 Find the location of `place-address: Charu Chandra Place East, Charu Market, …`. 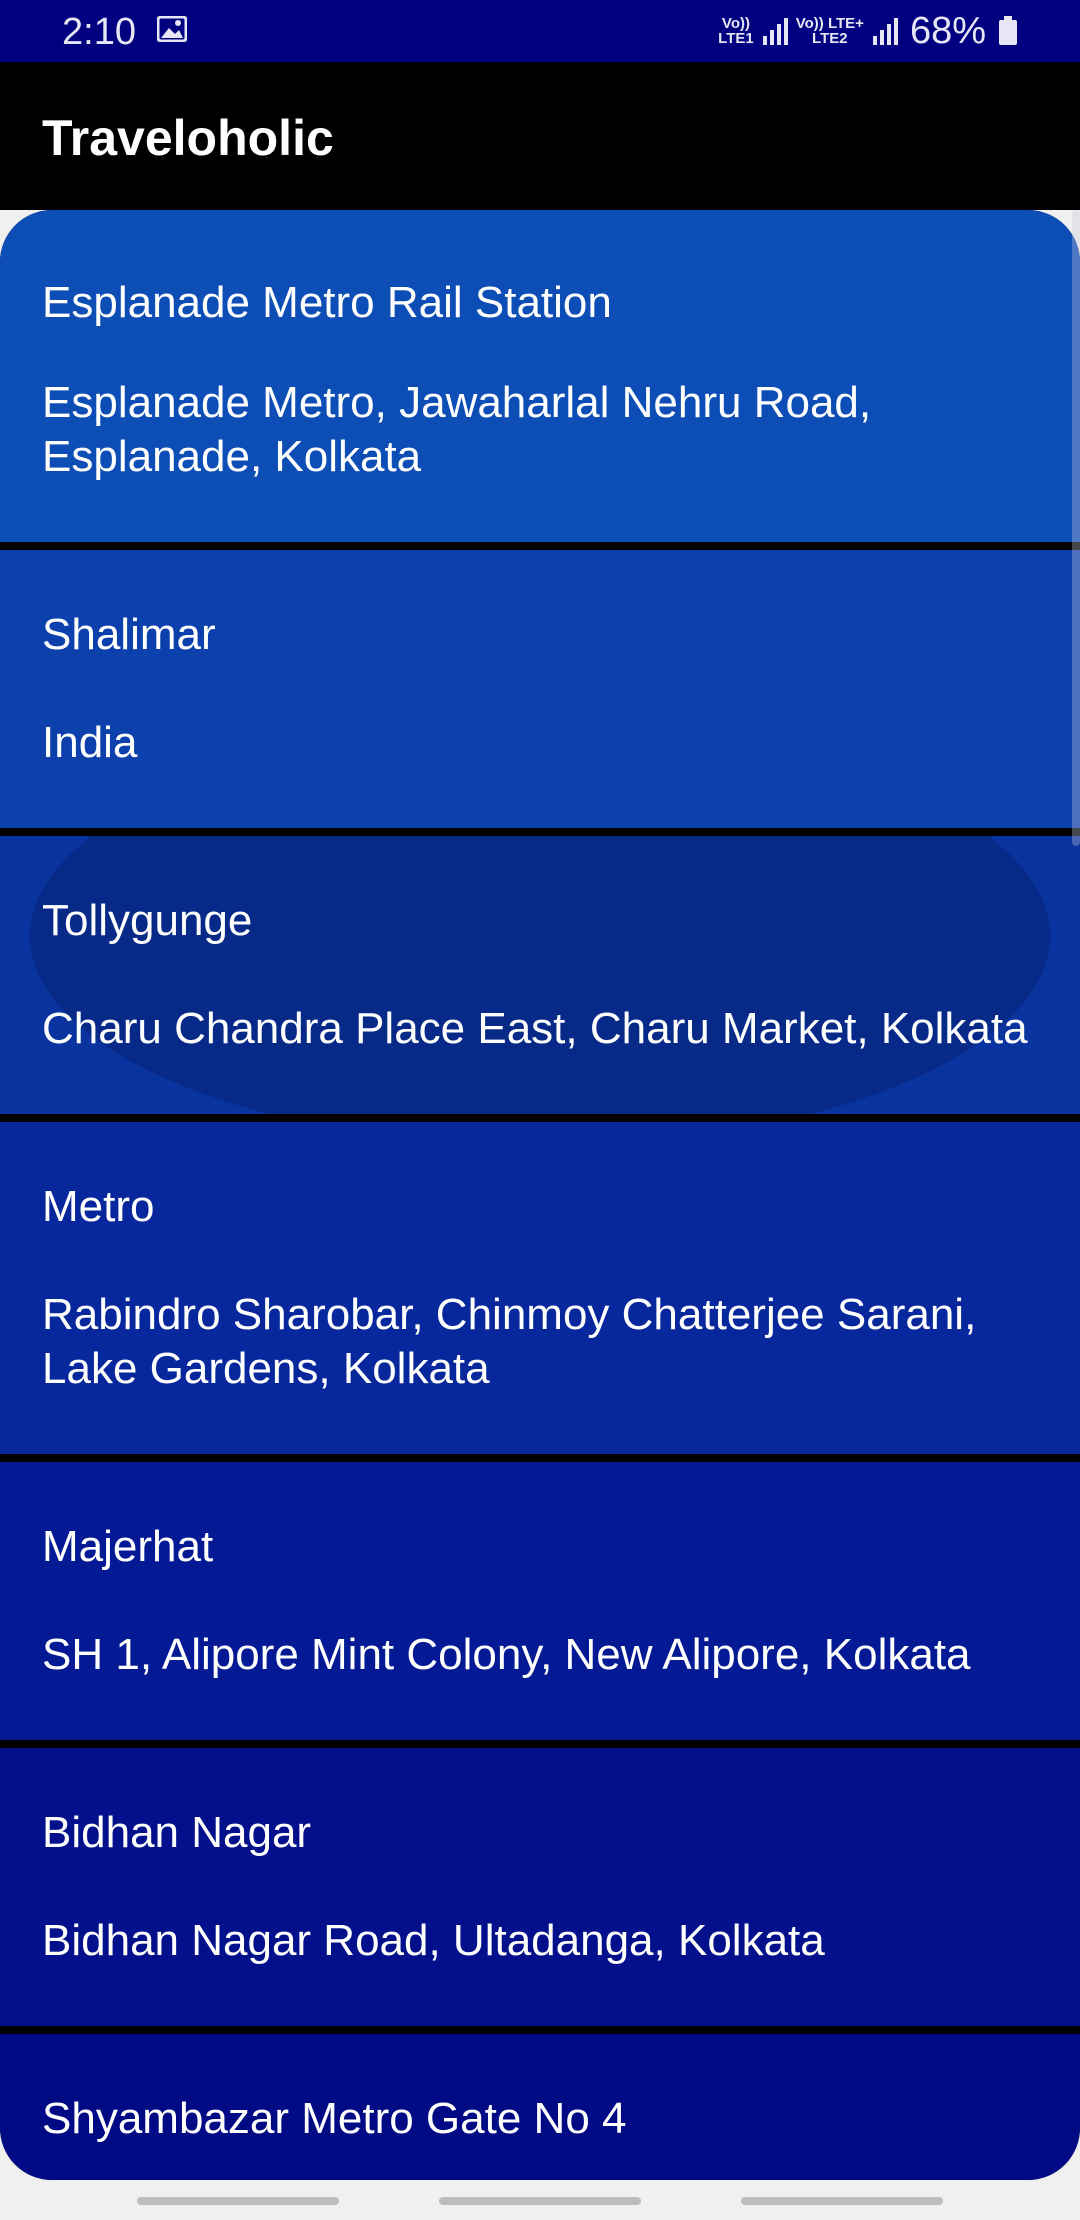

place-address: Charu Chandra Place East, Charu Market, … is located at coordinates (535, 1028).